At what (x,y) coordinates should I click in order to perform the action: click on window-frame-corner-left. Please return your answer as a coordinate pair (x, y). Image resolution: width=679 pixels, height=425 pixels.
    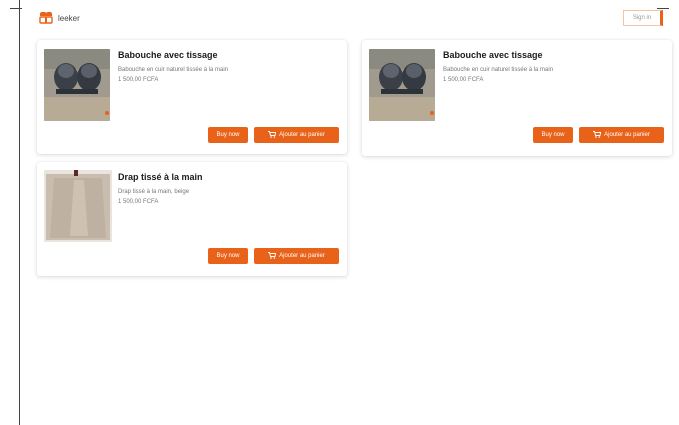
    Looking at the image, I should click on (16, 8).